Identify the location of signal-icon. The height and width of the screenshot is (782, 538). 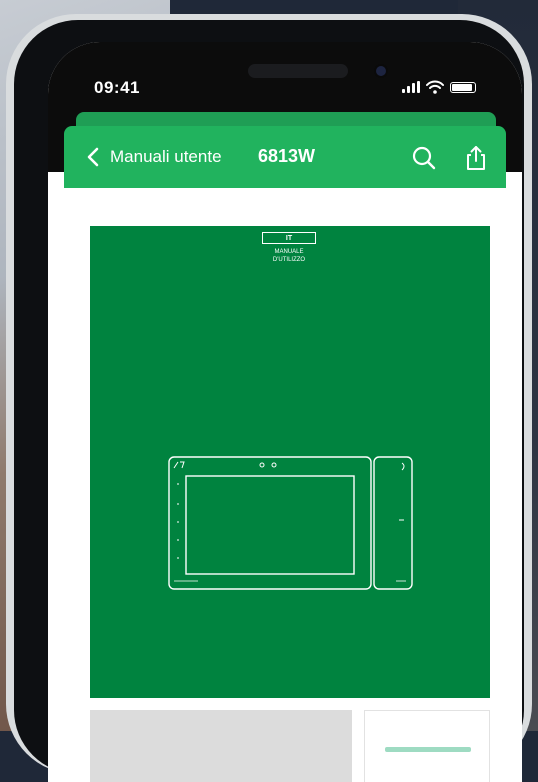
(411, 87).